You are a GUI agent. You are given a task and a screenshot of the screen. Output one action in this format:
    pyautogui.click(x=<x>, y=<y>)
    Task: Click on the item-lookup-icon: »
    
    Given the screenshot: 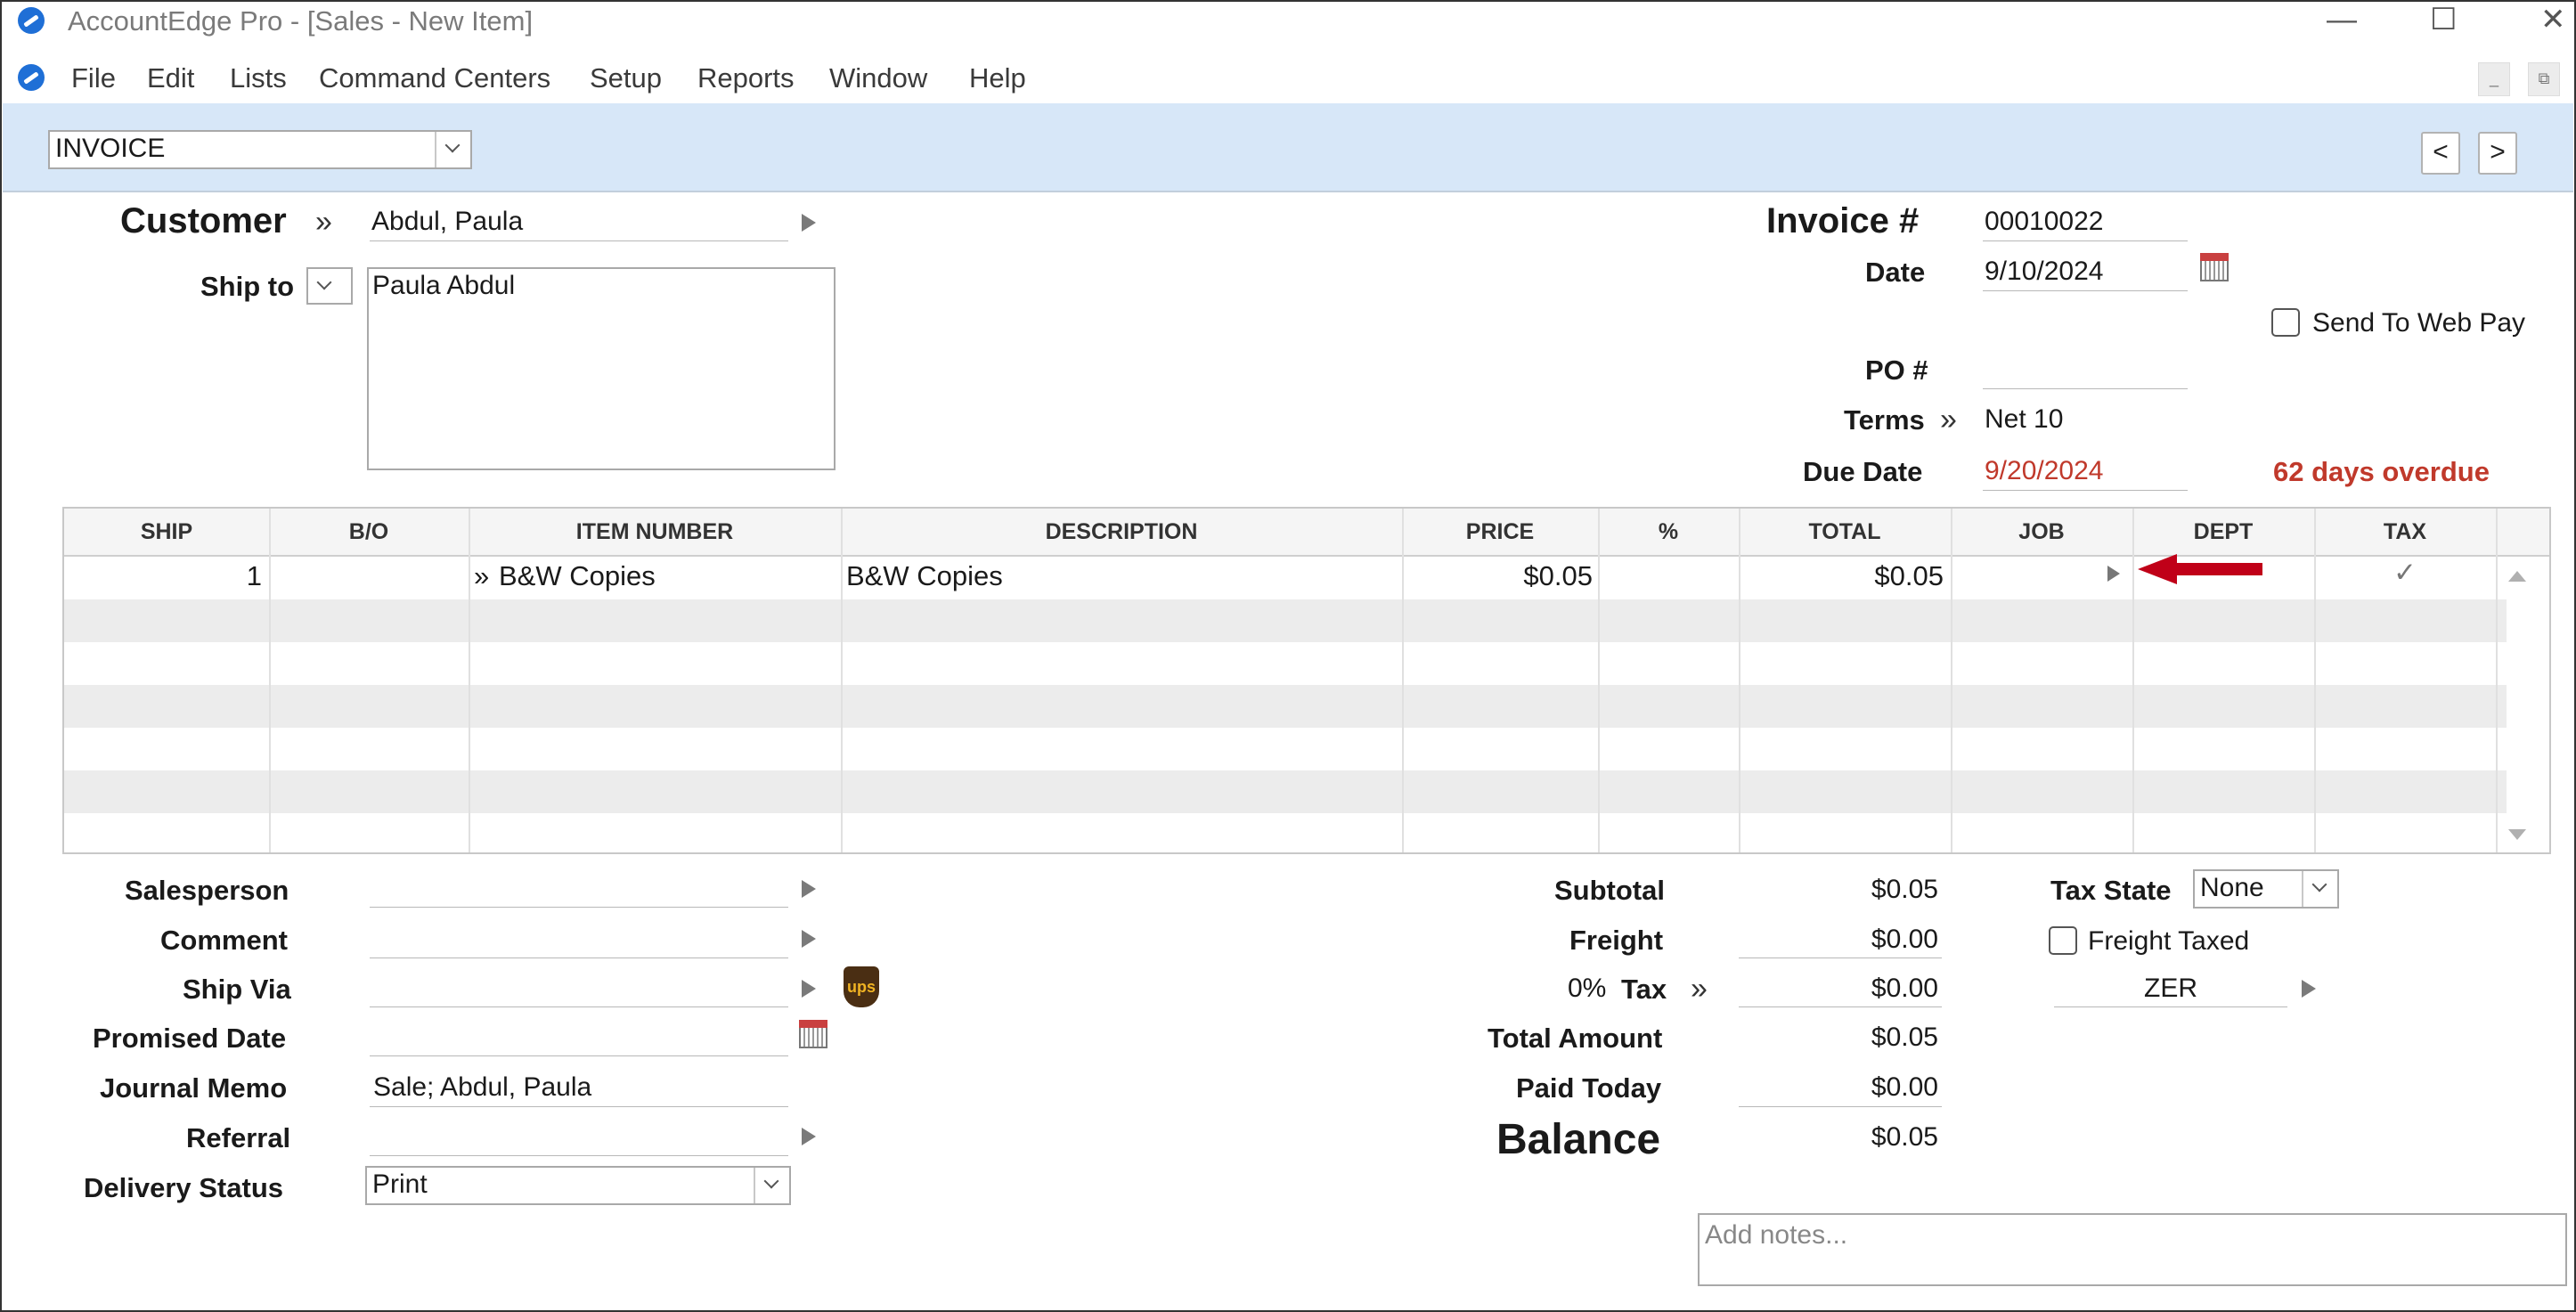 What is the action you would take?
    pyautogui.click(x=482, y=576)
    